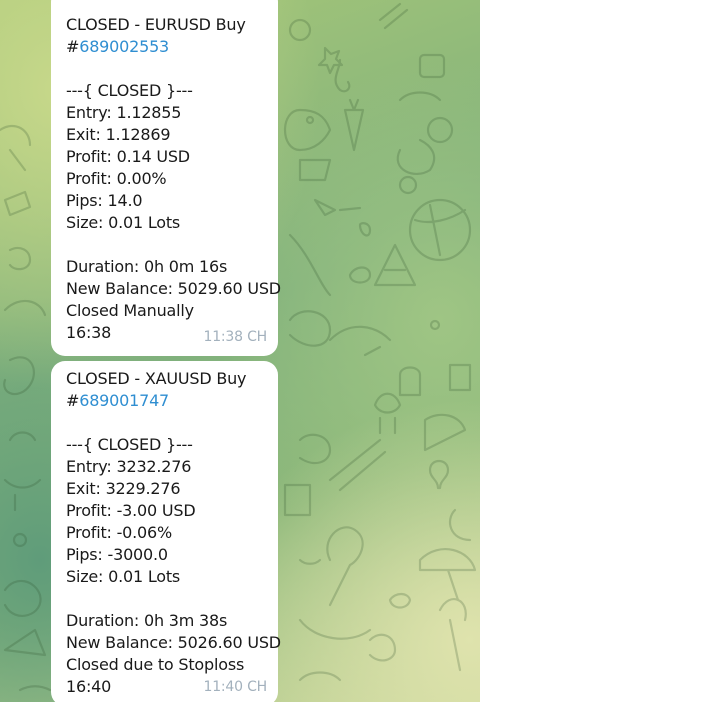 The width and height of the screenshot is (720, 720). I want to click on entry-price: Entry: 3232.276, so click(129, 466).